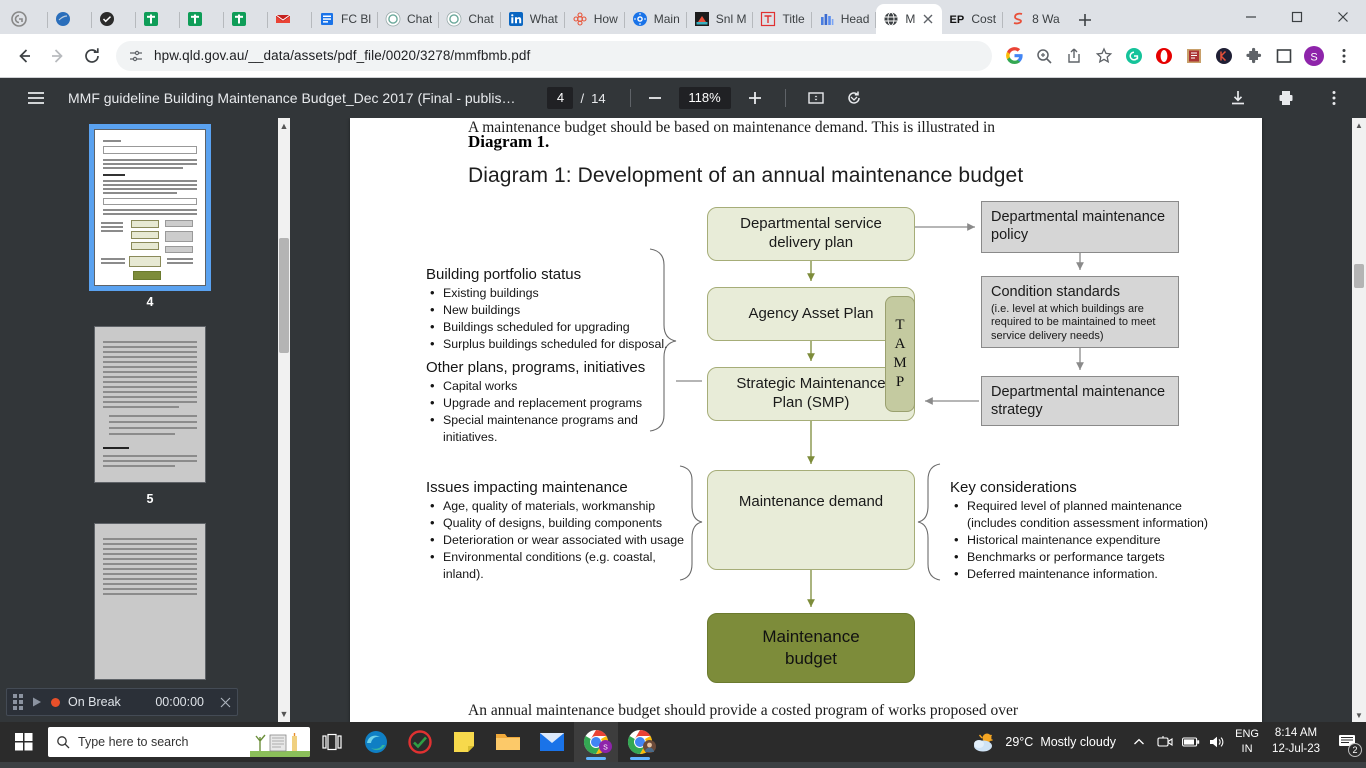 The width and height of the screenshot is (1366, 768). I want to click on chrome-menu-icon, so click(1344, 56).